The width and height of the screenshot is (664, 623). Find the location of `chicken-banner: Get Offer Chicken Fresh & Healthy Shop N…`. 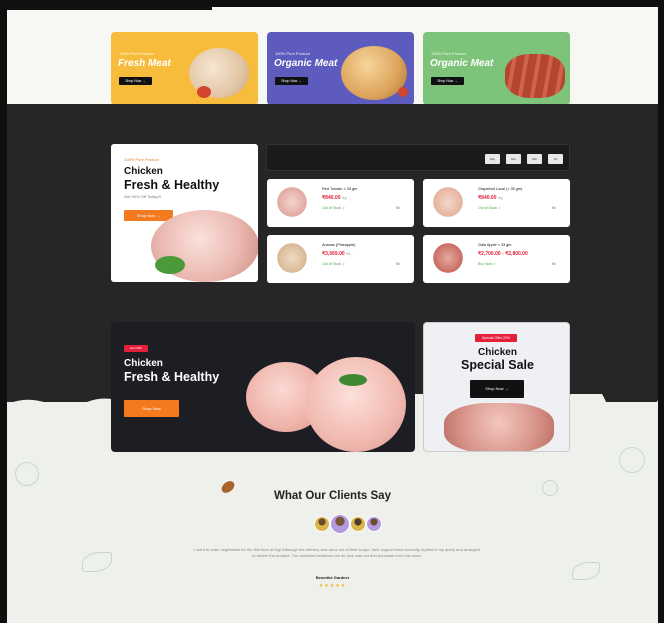

chicken-banner: Get Offer Chicken Fresh & Healthy Shop N… is located at coordinates (263, 387).